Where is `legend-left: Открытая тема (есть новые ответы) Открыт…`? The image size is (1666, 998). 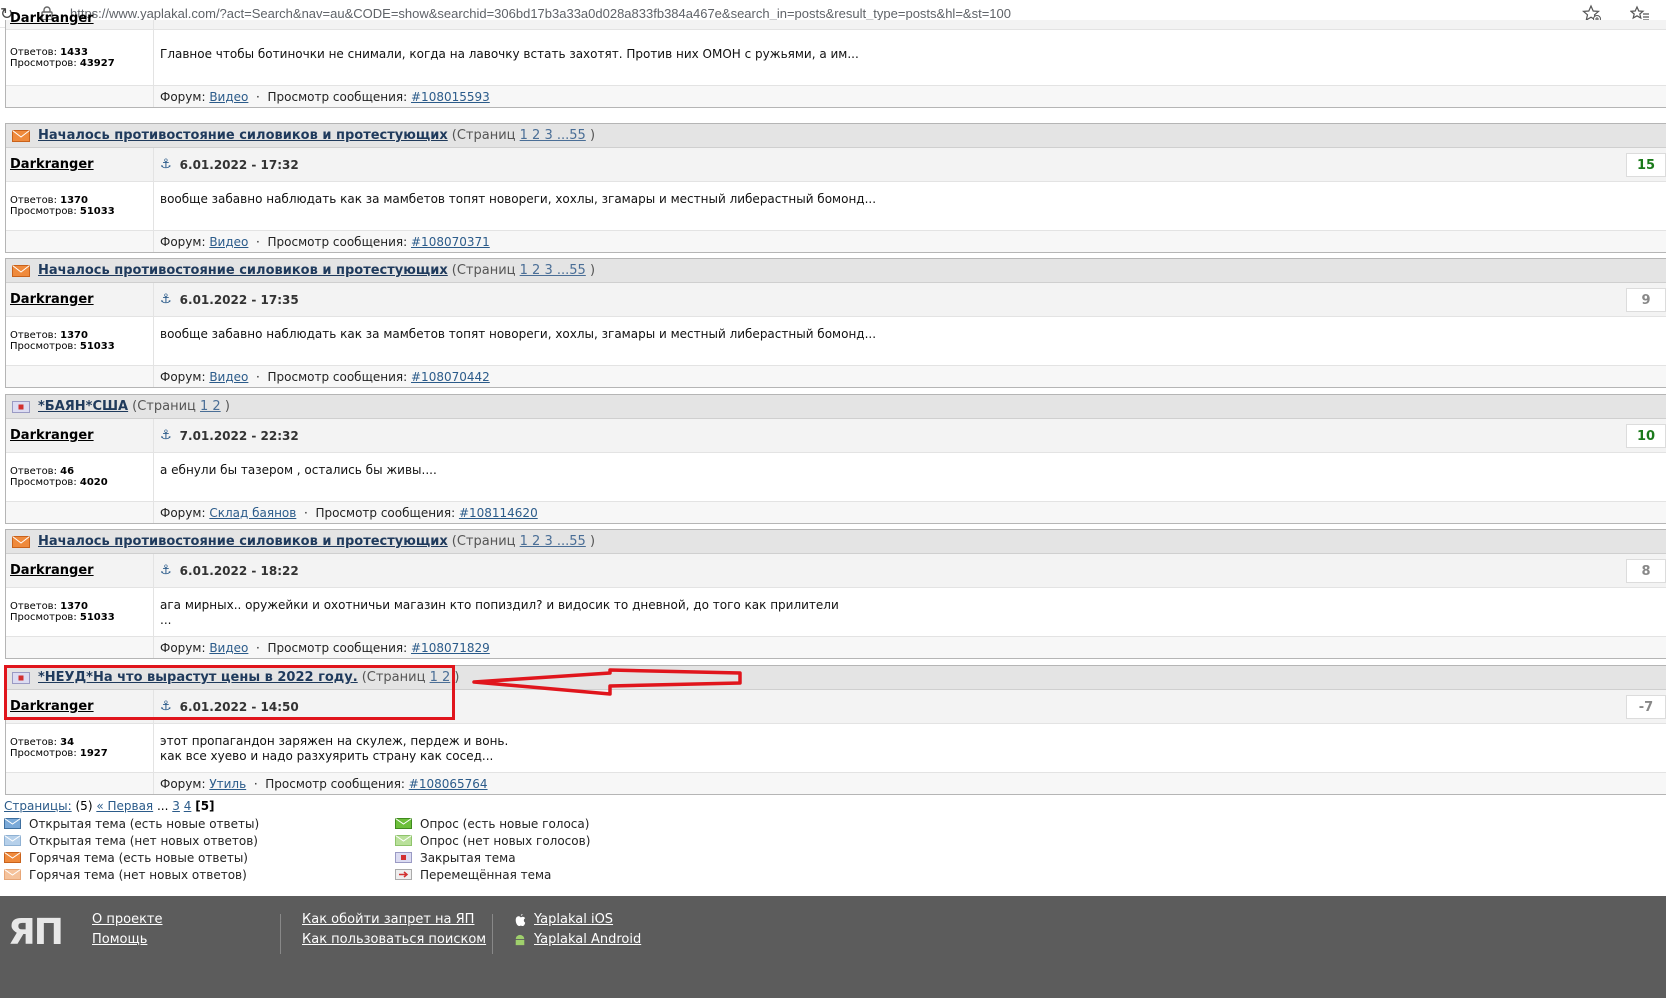 legend-left: Открытая тема (есть новые ответы) Открыт… is located at coordinates (131, 849).